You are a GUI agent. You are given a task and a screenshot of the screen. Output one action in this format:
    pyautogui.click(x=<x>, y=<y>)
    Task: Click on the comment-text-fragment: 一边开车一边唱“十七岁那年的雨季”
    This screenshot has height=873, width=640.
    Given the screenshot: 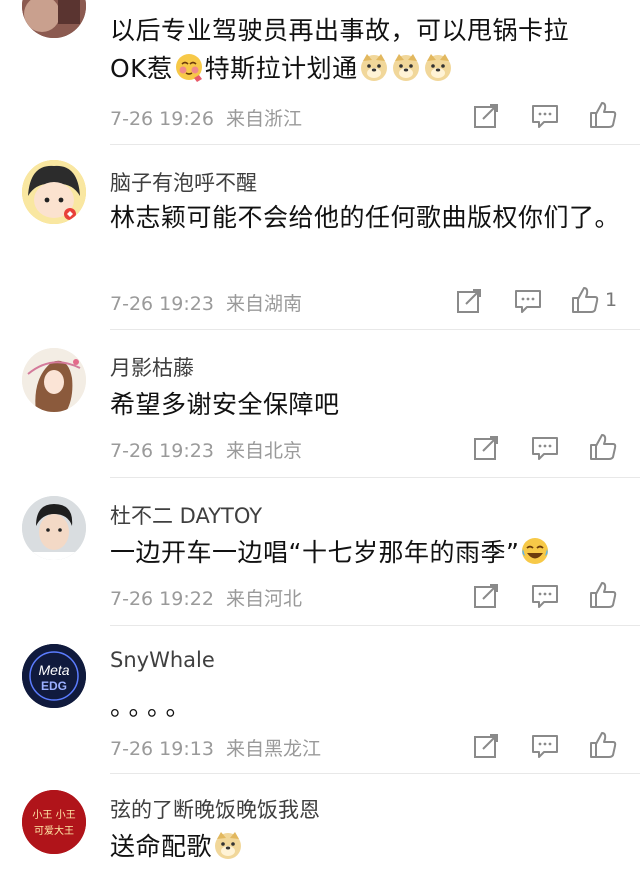 What is the action you would take?
    pyautogui.click(x=315, y=552)
    